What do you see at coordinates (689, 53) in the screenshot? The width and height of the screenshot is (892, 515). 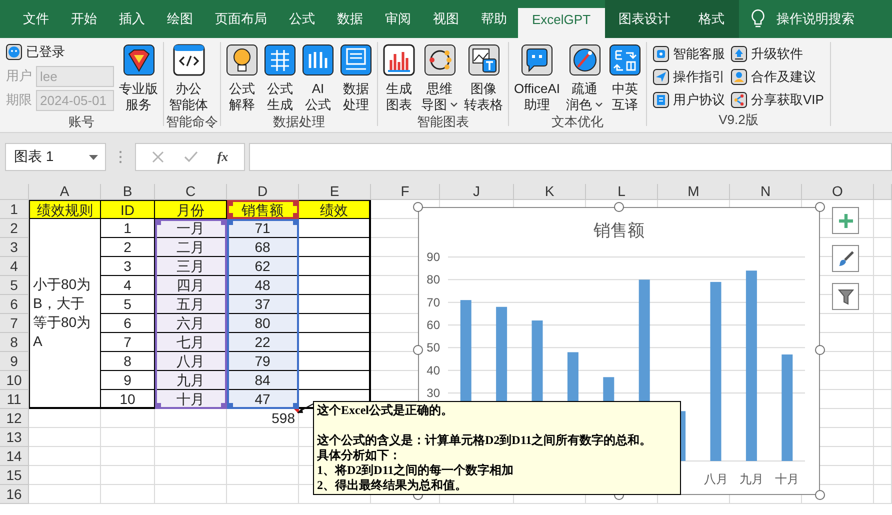 I see `ribbon-button: 智能客服` at bounding box center [689, 53].